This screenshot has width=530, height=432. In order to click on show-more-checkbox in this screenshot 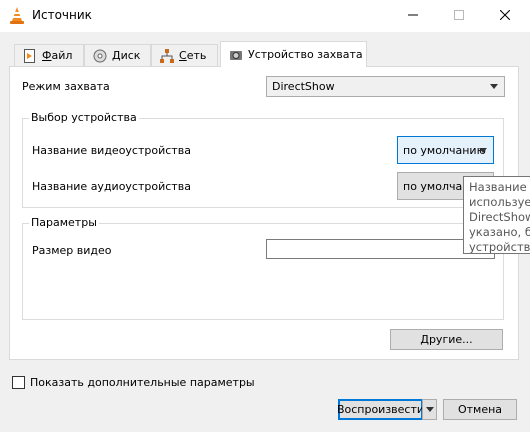, I will do `click(18, 382)`.